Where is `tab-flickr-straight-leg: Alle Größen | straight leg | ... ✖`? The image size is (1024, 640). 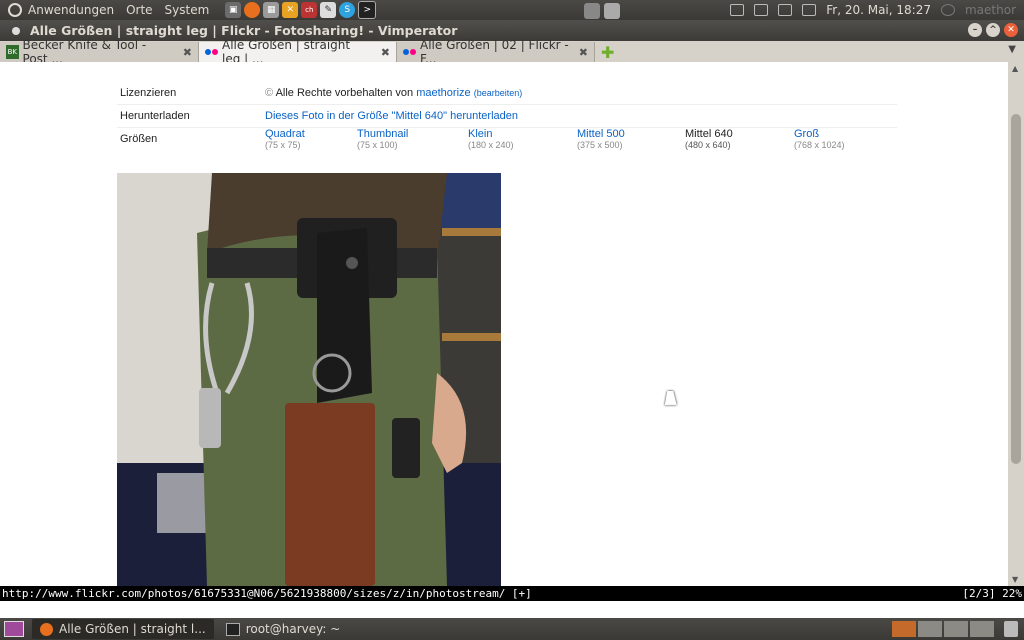
tab-flickr-straight-leg: Alle Größen | straight leg | ... ✖ is located at coordinates (298, 52).